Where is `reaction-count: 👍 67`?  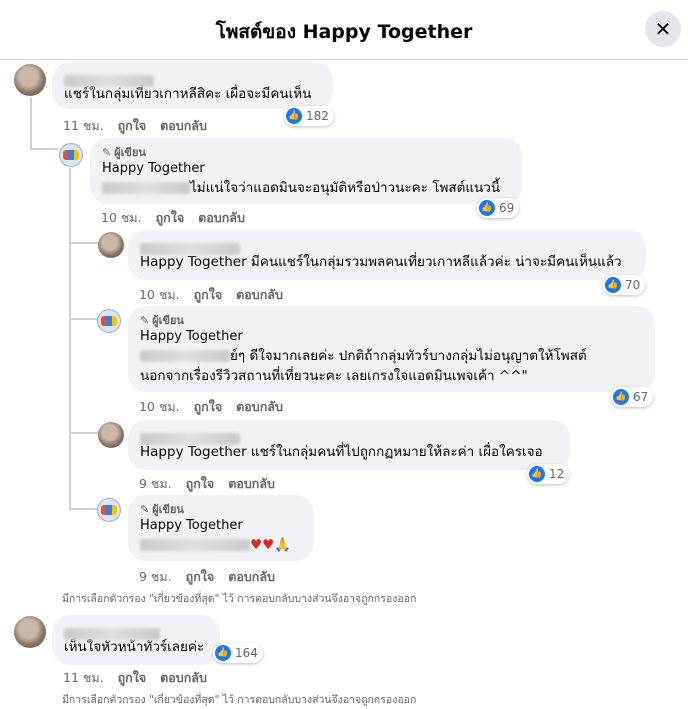
reaction-count: 👍 67 is located at coordinates (632, 397).